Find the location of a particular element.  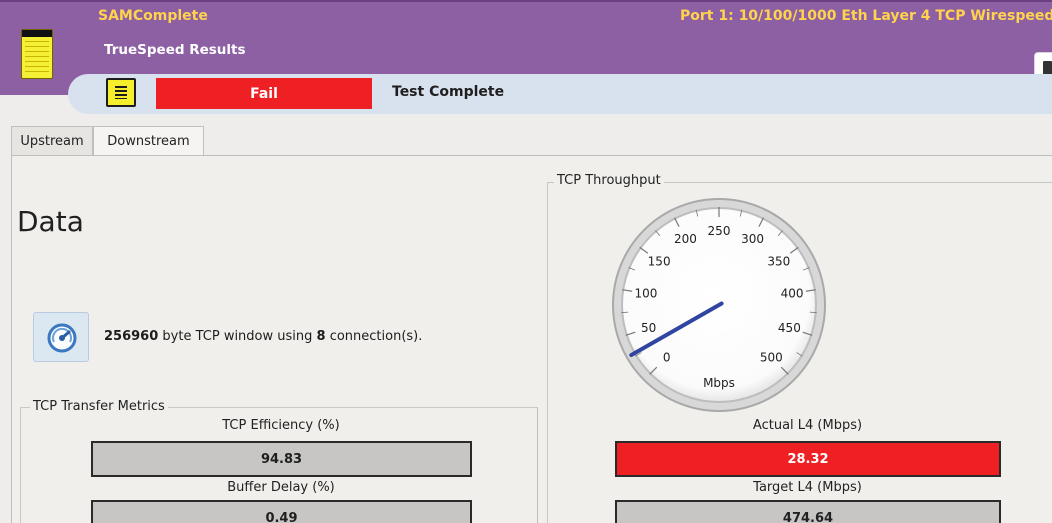

tab-upstream: Upstream is located at coordinates (52, 141).